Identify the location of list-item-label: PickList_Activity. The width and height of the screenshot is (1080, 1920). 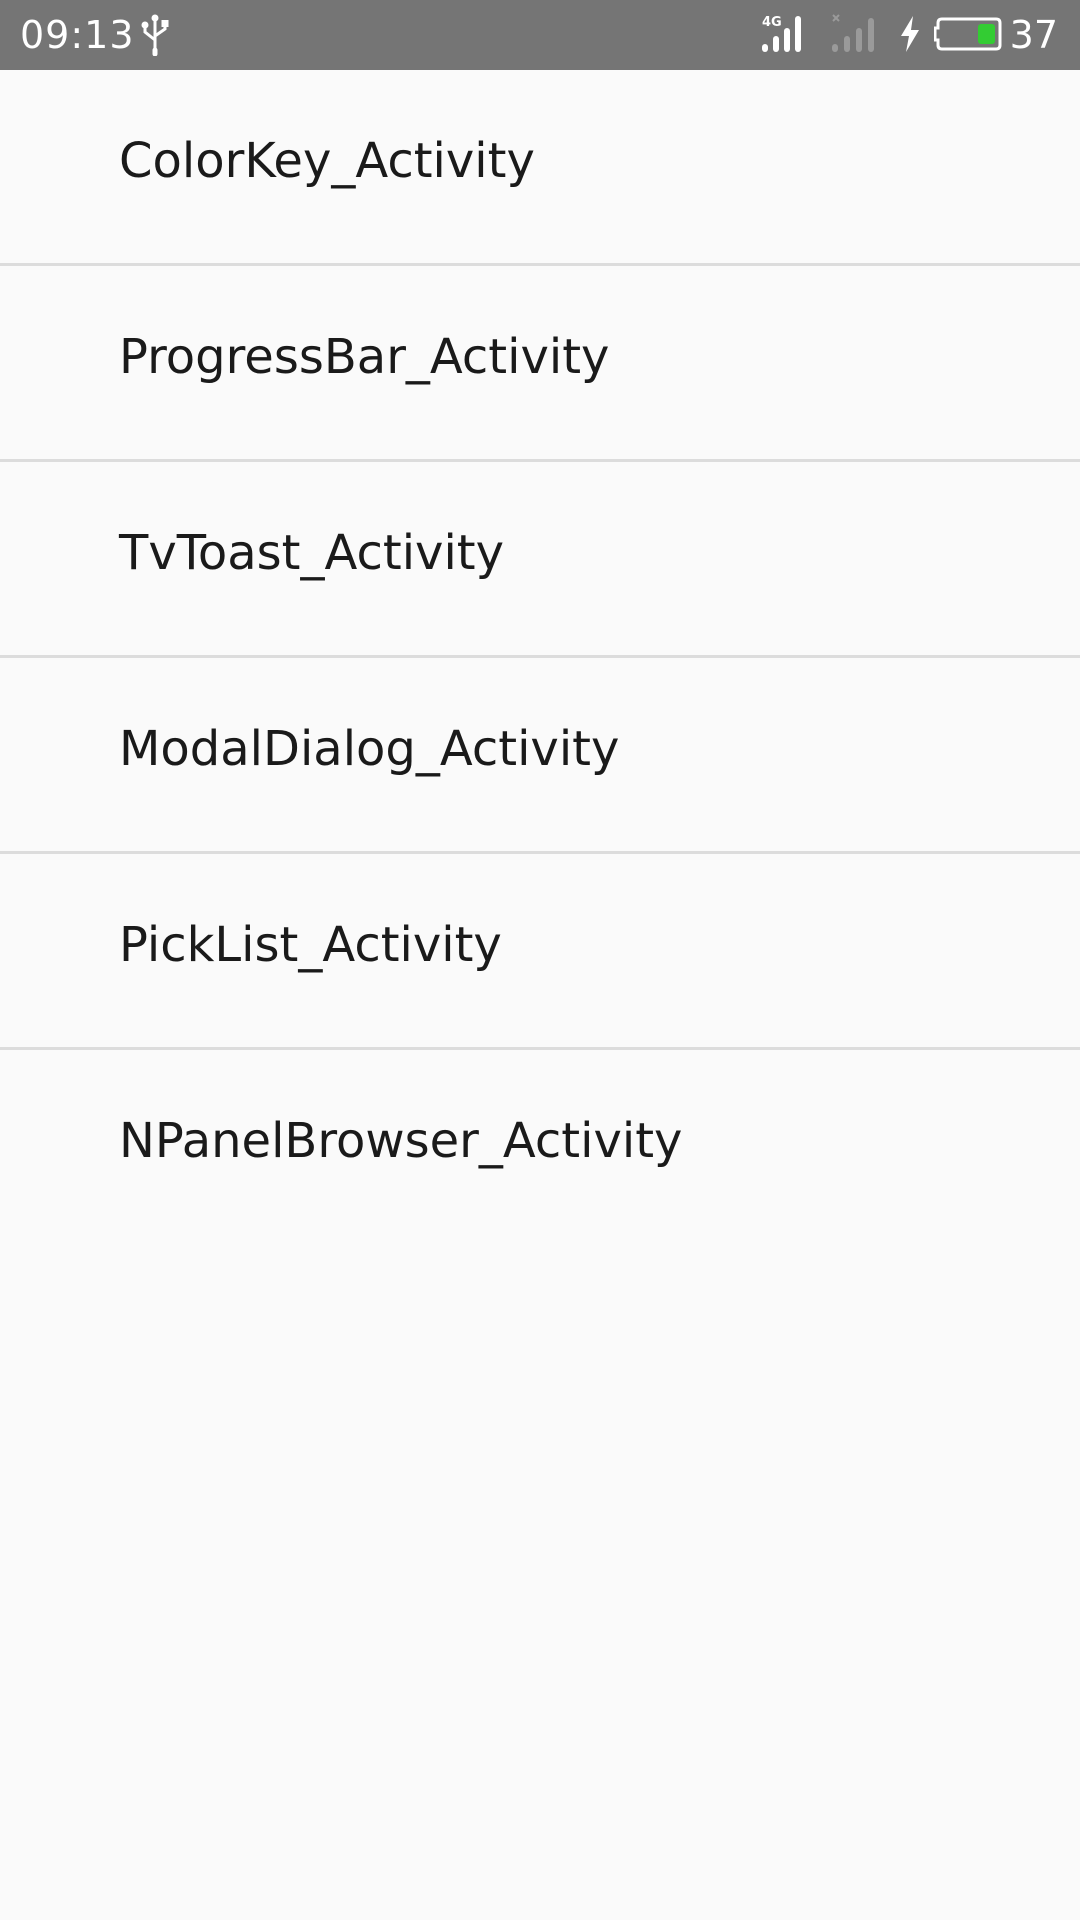
(310, 945).